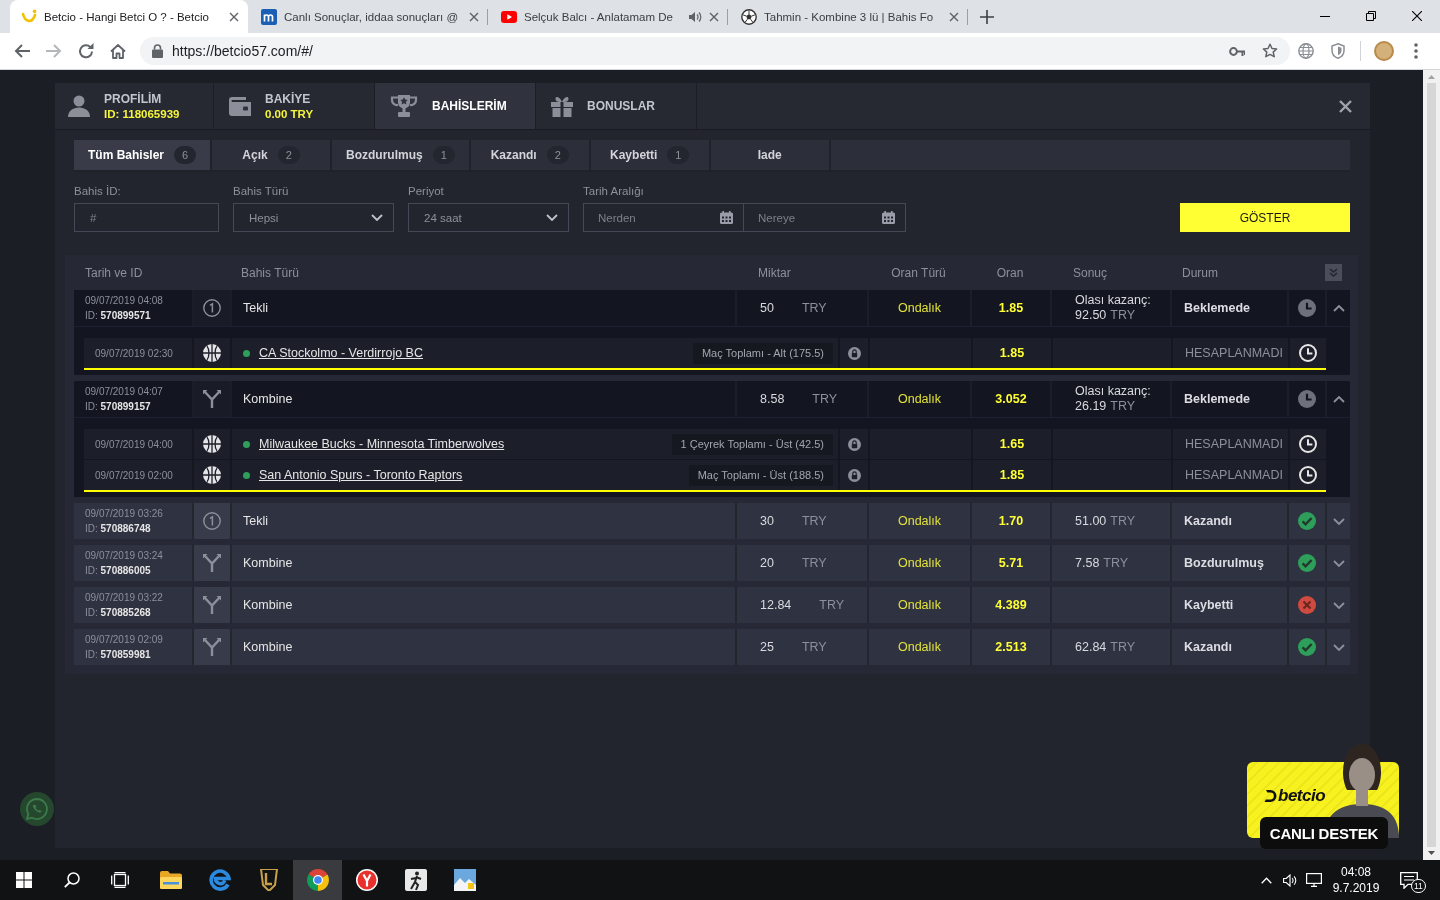 This screenshot has height=900, width=1440. Describe the element at coordinates (1217, 308) in the screenshot. I see `bet-status: Beklemede` at that location.